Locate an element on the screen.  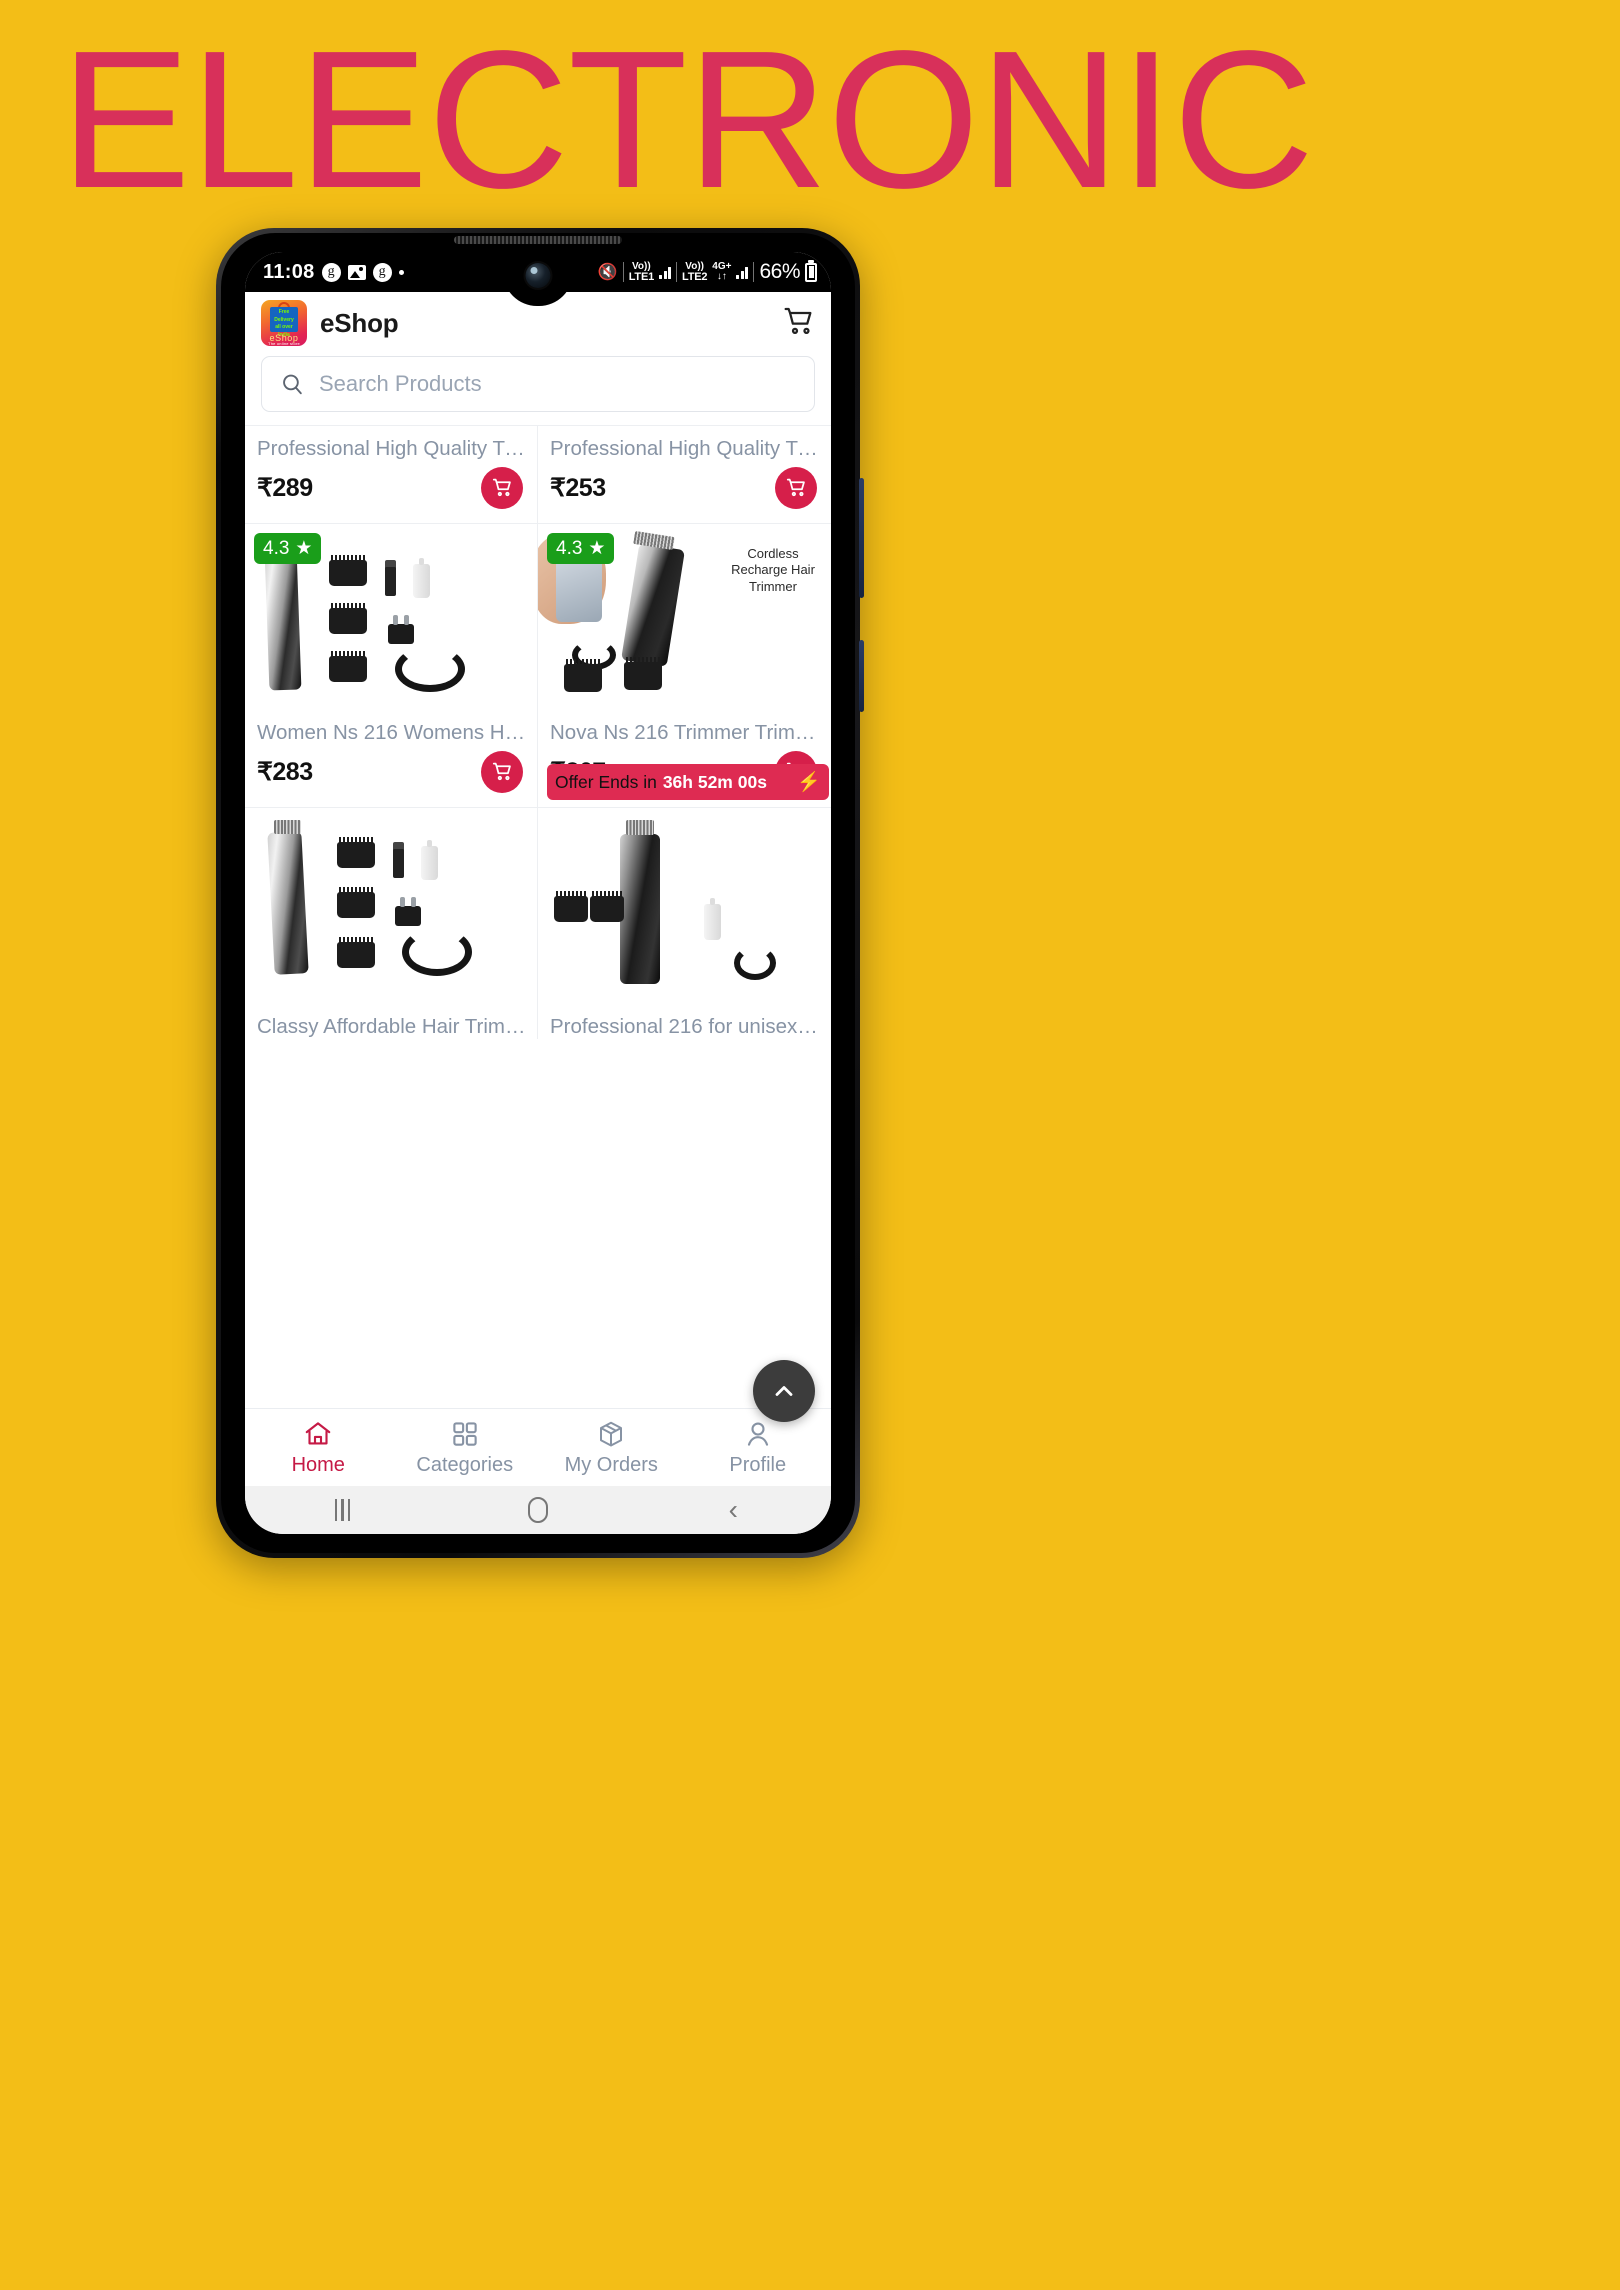
product-card: 4.3 ★ Women Ns 216 Womens Hair ... ₹283 is located at coordinates (391, 665).